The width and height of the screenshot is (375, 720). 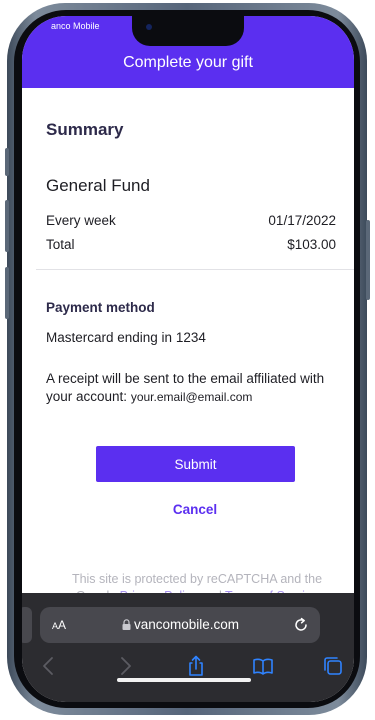 What do you see at coordinates (126, 337) in the screenshot?
I see `payment-card-text: Mastercard ending in 1234` at bounding box center [126, 337].